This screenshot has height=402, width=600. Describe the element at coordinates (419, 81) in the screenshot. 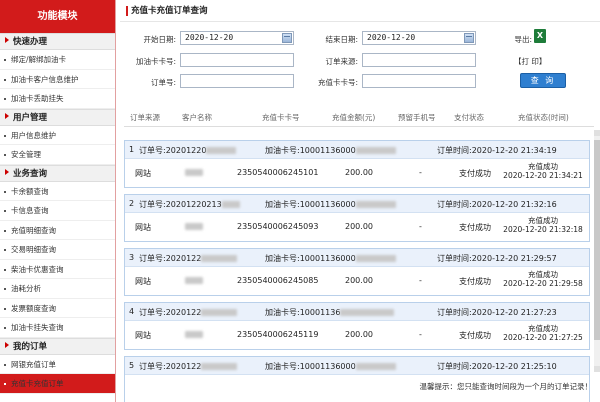

I see `recharge-card-input` at that location.